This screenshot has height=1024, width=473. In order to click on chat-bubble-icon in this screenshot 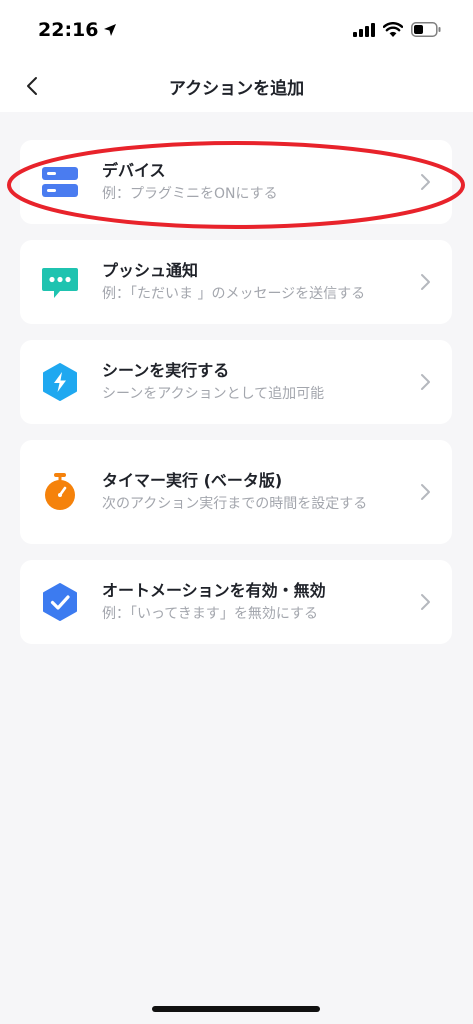, I will do `click(60, 282)`.